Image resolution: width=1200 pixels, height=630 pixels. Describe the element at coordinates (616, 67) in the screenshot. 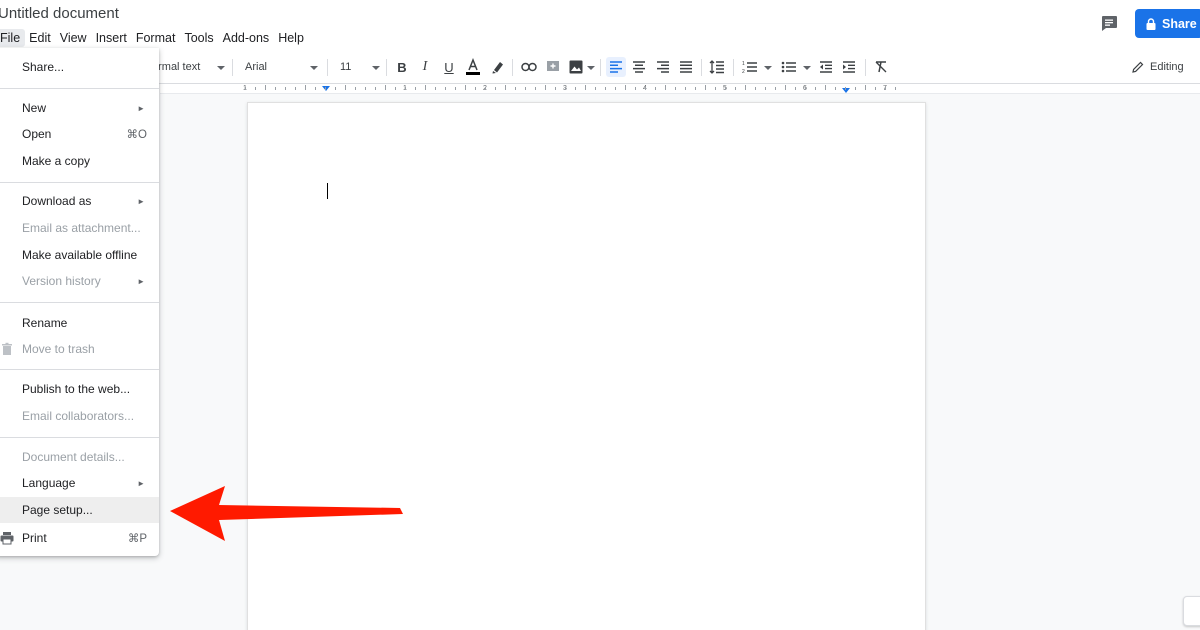

I see `align-left-button` at that location.